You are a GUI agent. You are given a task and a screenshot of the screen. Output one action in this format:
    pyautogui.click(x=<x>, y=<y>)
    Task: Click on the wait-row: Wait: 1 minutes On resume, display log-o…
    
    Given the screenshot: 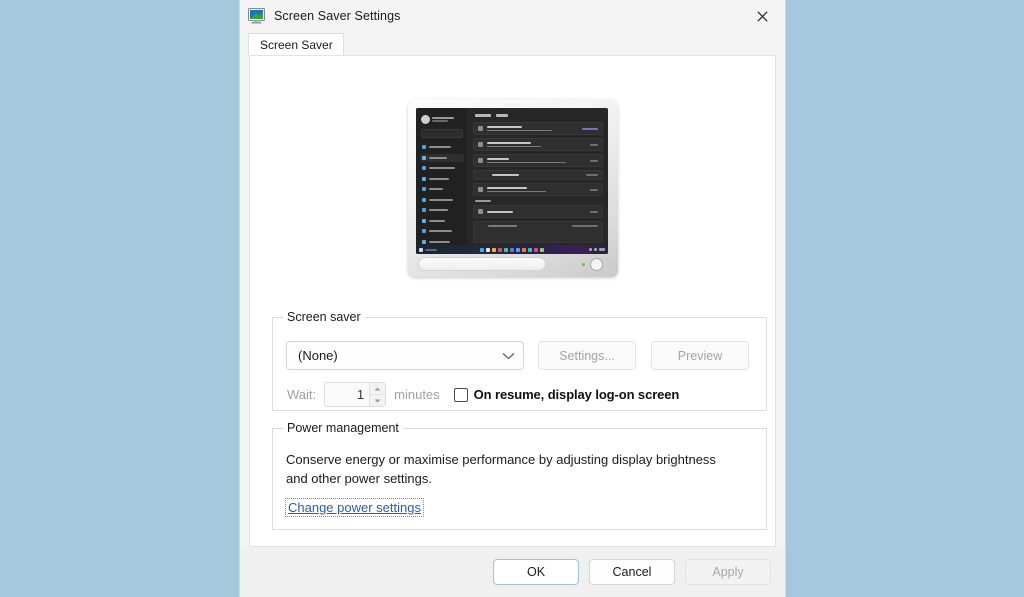 What is the action you would take?
    pyautogui.click(x=483, y=394)
    